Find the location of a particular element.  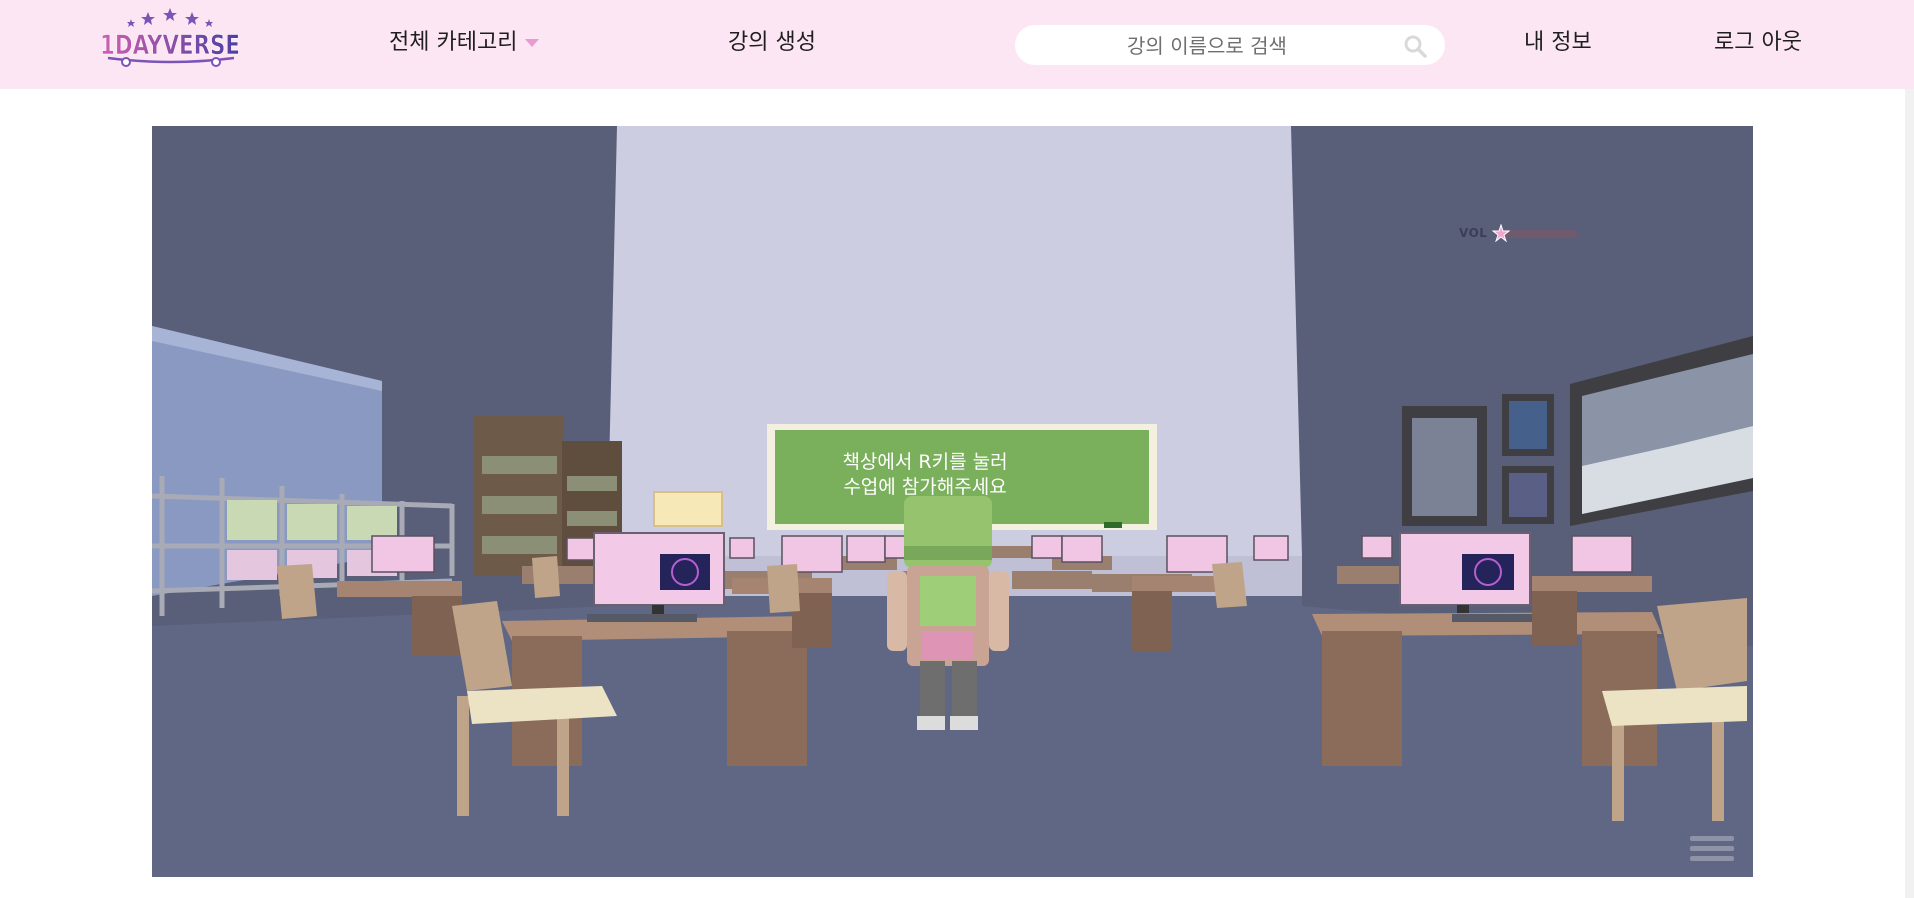

search-bar is located at coordinates (1230, 46).